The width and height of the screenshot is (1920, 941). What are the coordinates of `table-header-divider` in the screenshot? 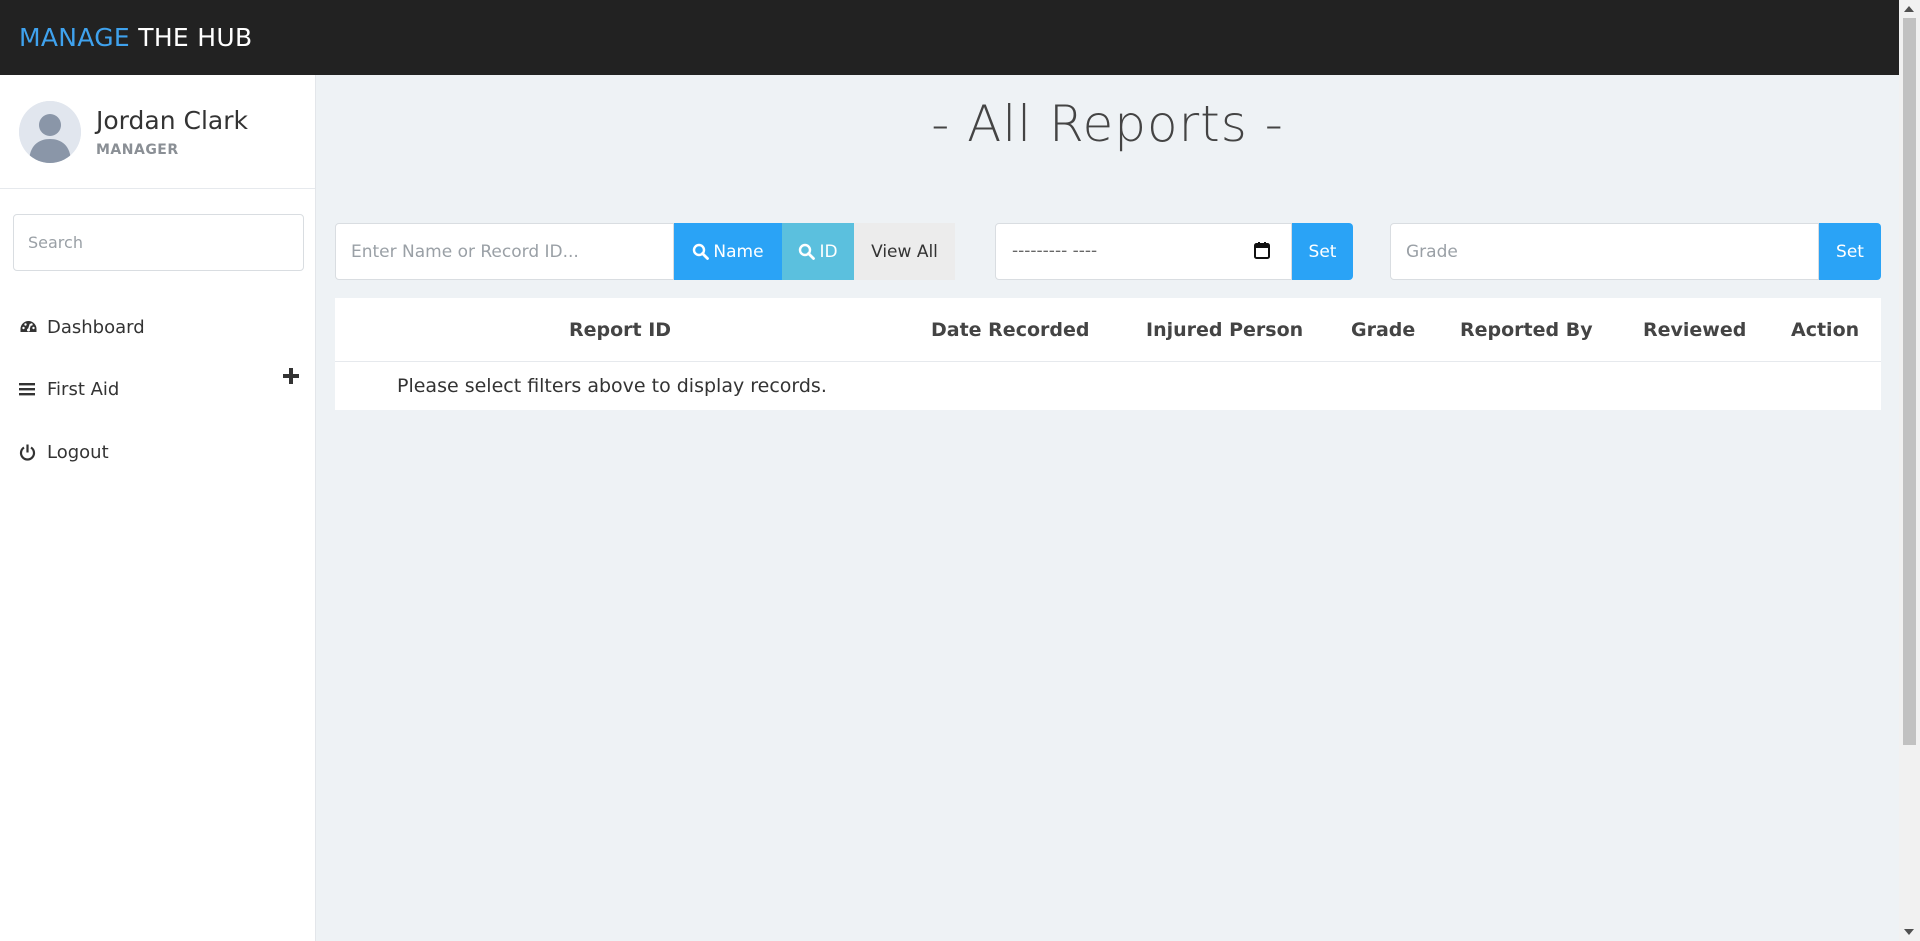 It's located at (1108, 361).